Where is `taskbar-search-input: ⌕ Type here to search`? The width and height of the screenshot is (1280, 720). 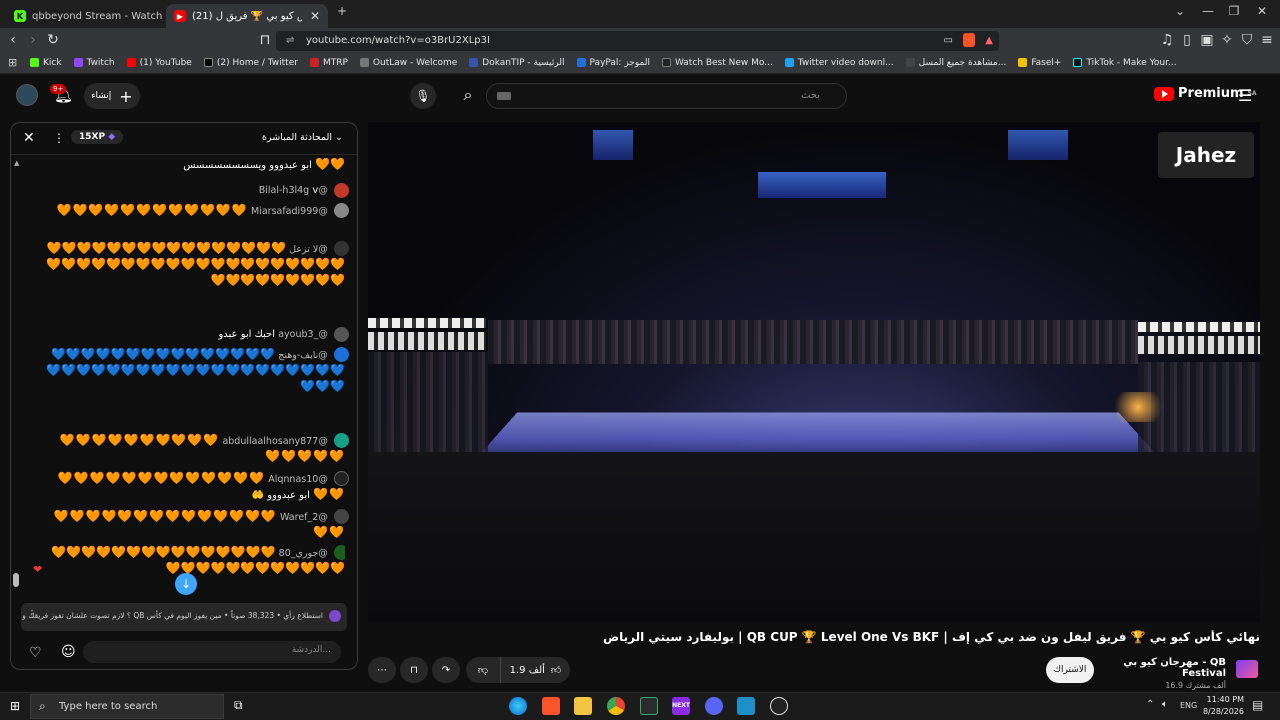 taskbar-search-input: ⌕ Type here to search is located at coordinates (127, 706).